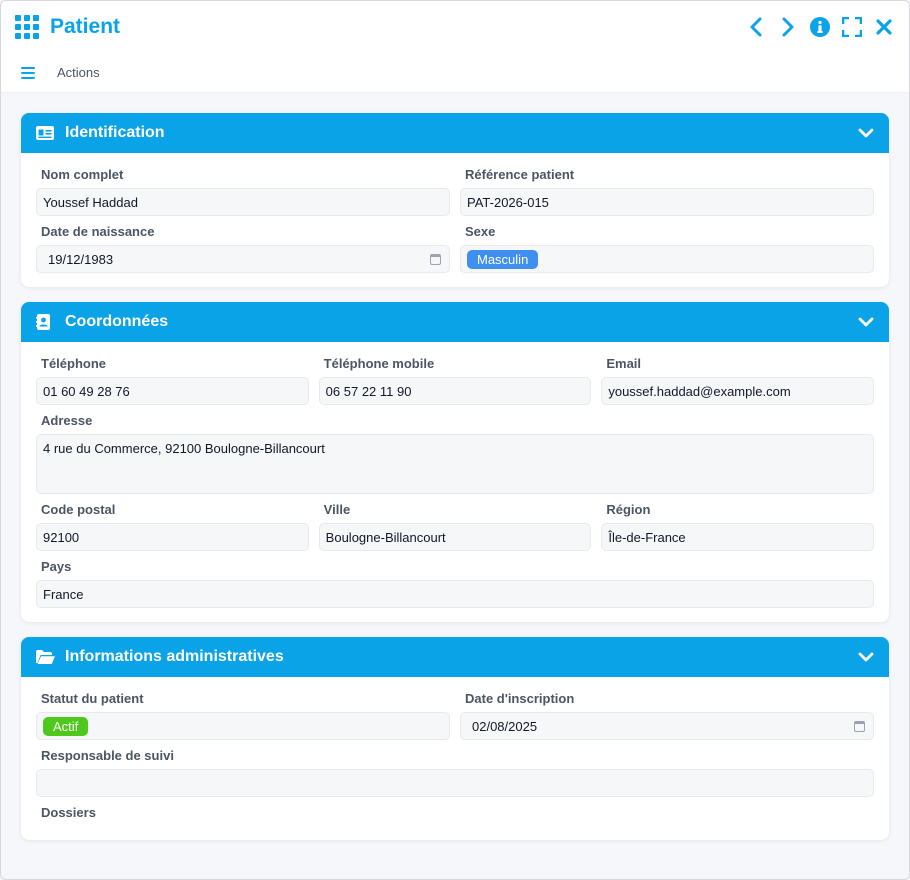 This screenshot has height=880, width=910. Describe the element at coordinates (628, 509) in the screenshot. I see `field-label: Région` at that location.